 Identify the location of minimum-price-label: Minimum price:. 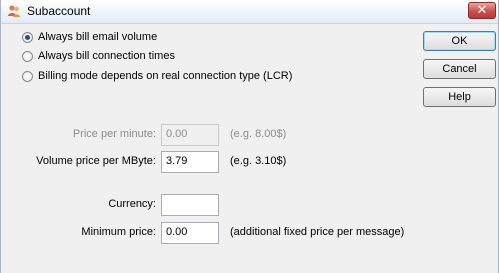
(118, 232).